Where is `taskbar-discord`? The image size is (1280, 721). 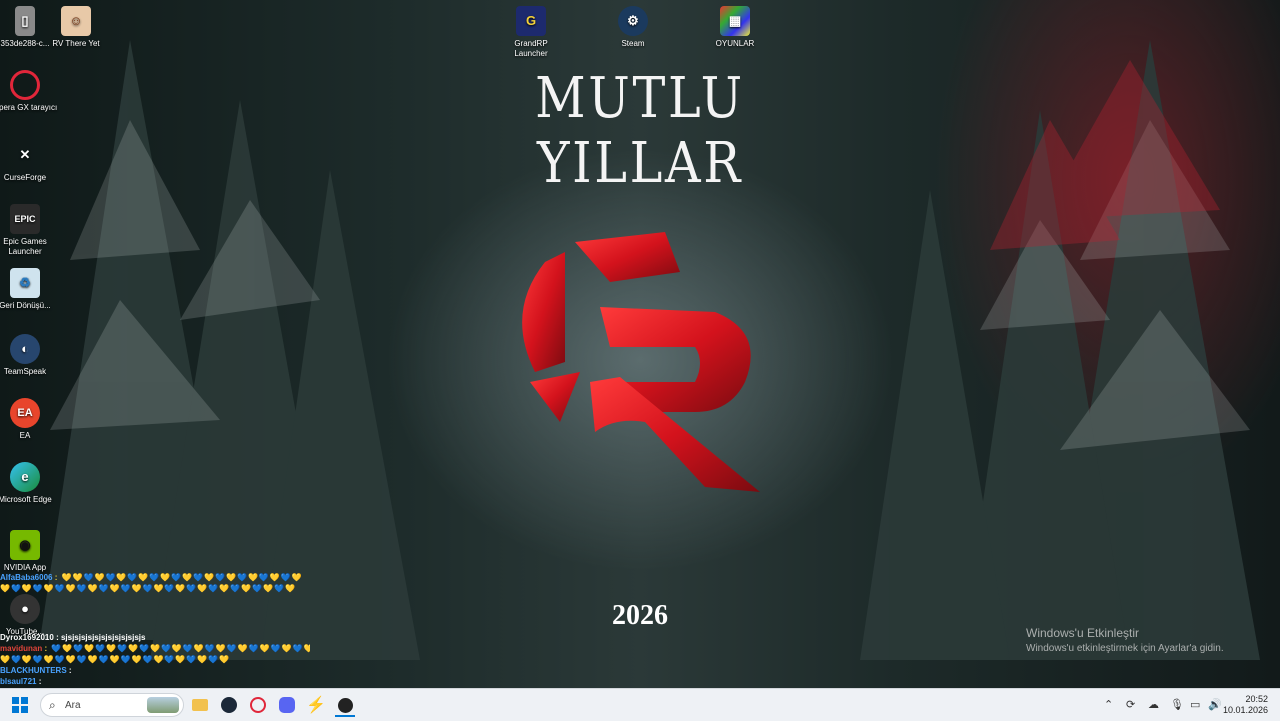 taskbar-discord is located at coordinates (287, 705).